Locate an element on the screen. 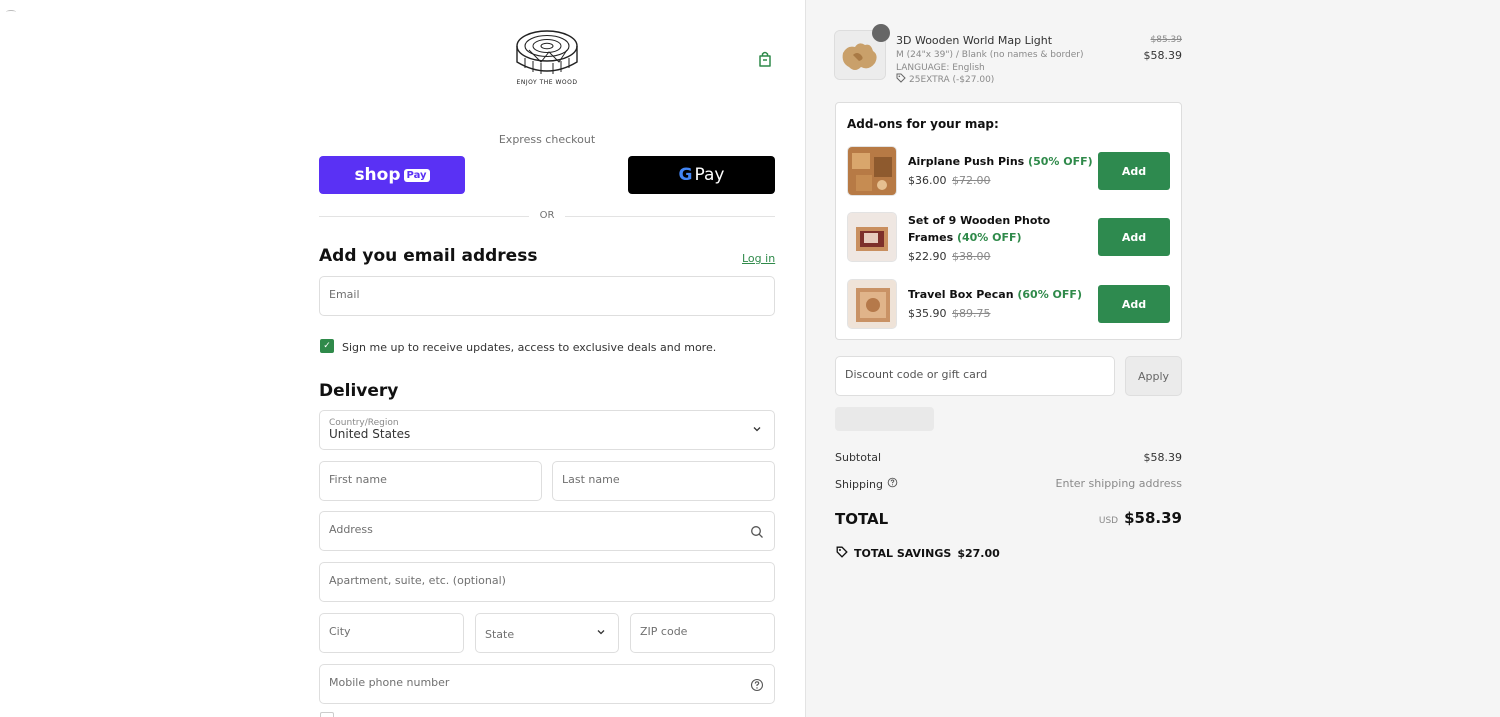 This screenshot has width=1500, height=717. check-icon: ✓ is located at coordinates (327, 346).